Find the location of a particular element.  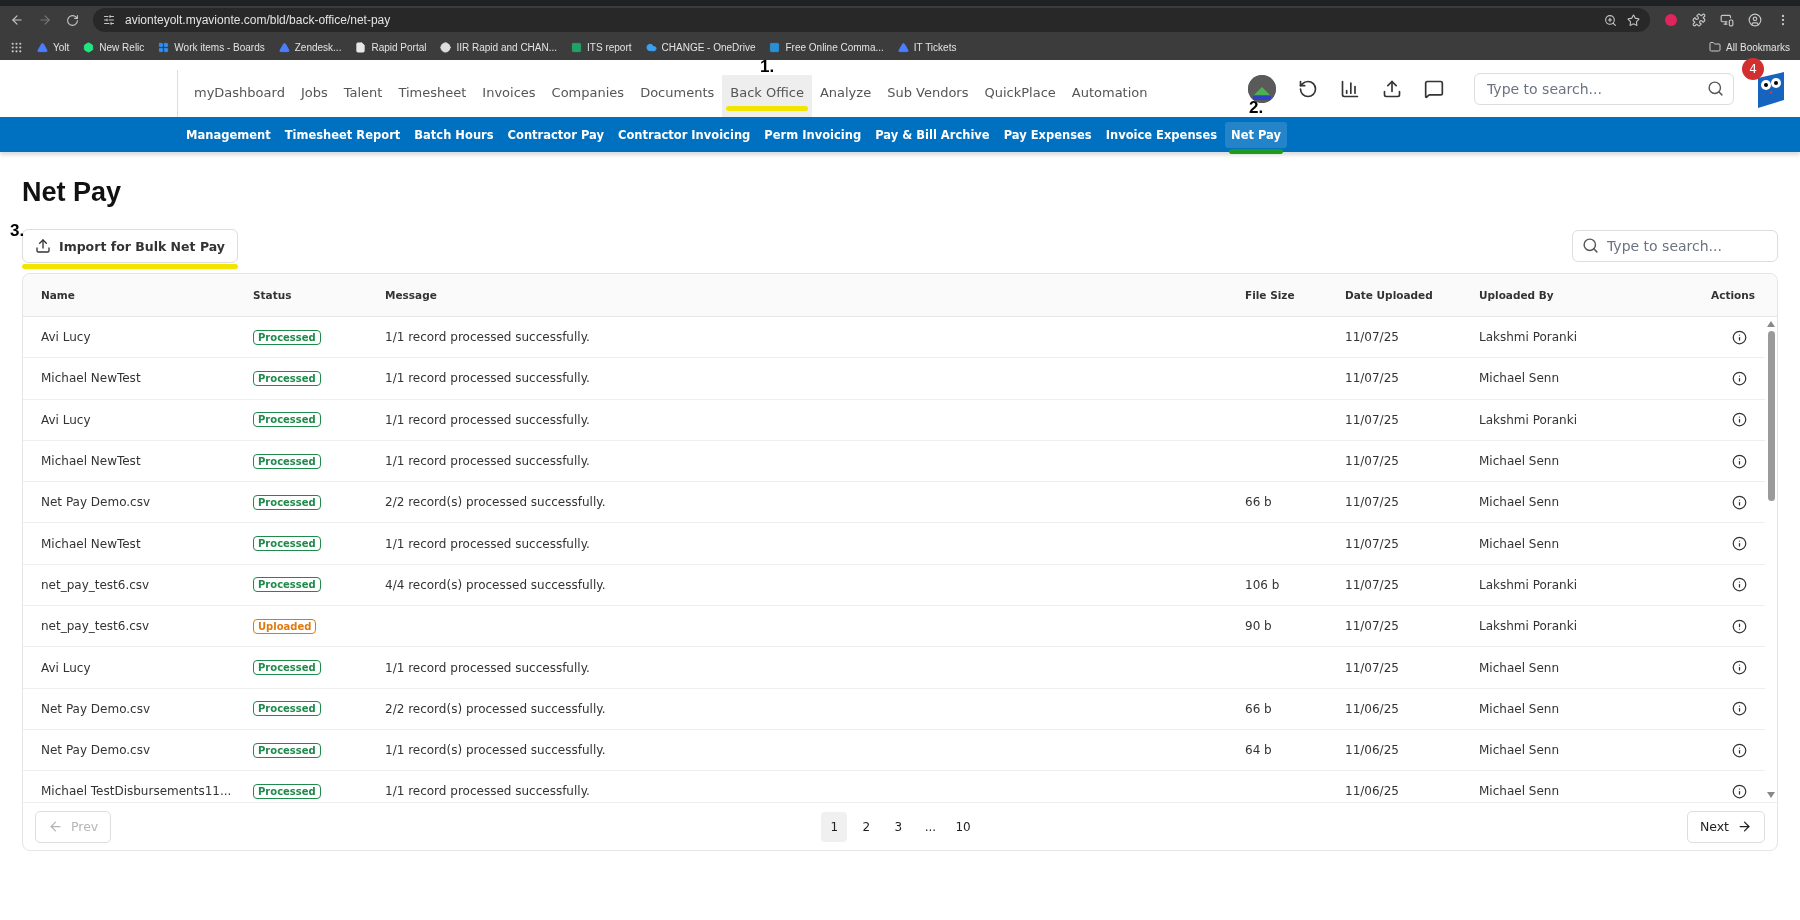

column-header: Status is located at coordinates (319, 295).